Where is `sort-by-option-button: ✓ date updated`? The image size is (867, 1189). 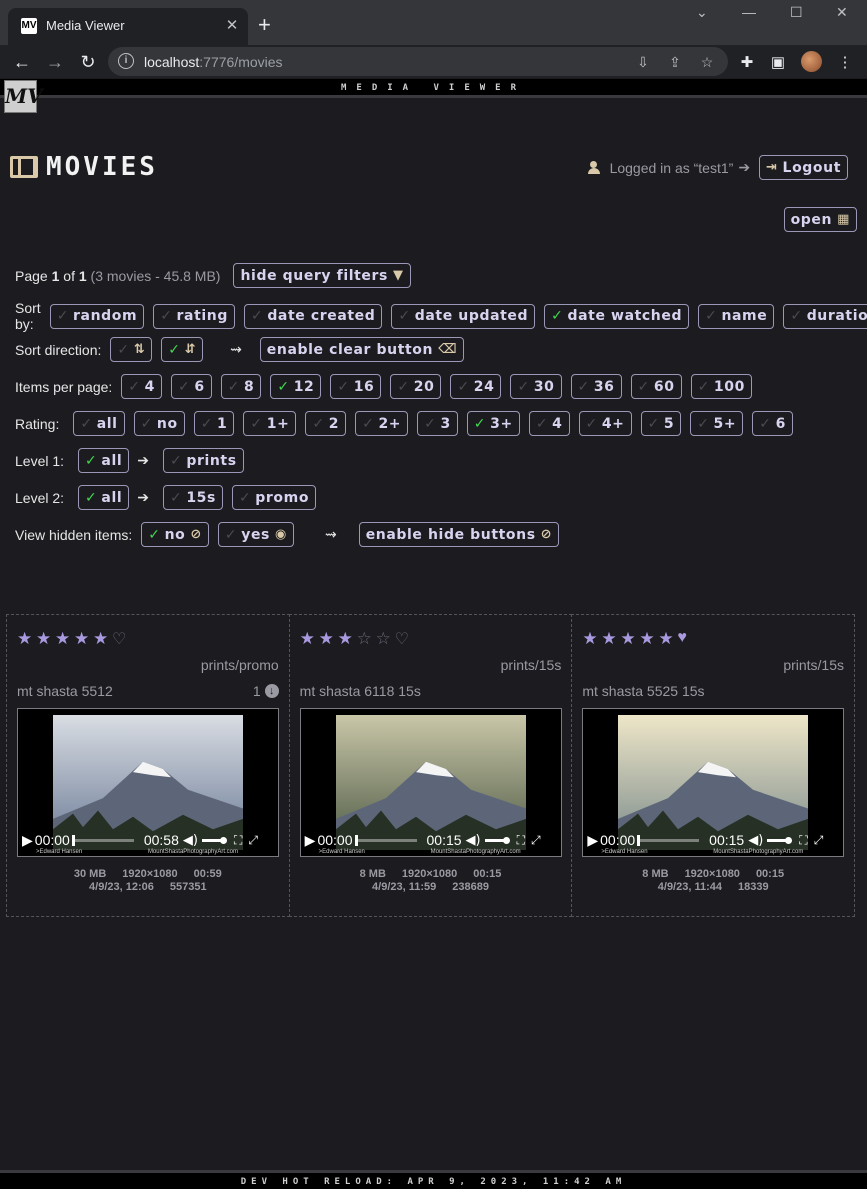
sort-by-option-button: ✓ date updated is located at coordinates (463, 316).